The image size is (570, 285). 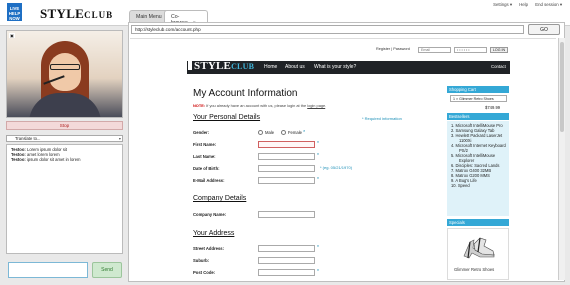 What do you see at coordinates (48, 270) in the screenshot?
I see `chat-input` at bounding box center [48, 270].